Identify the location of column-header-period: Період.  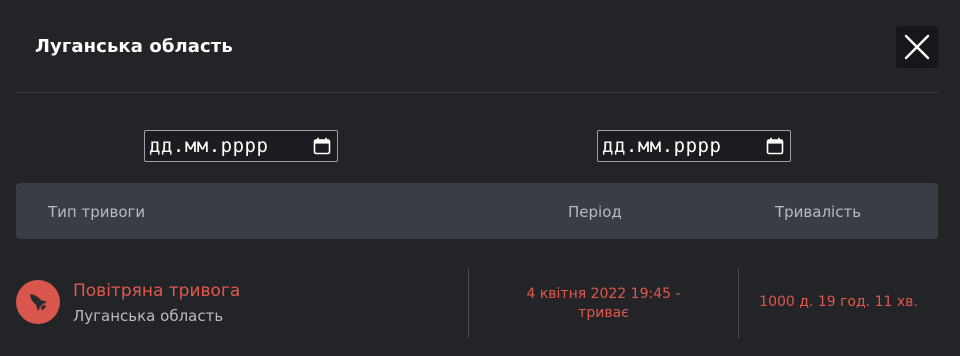
(595, 212).